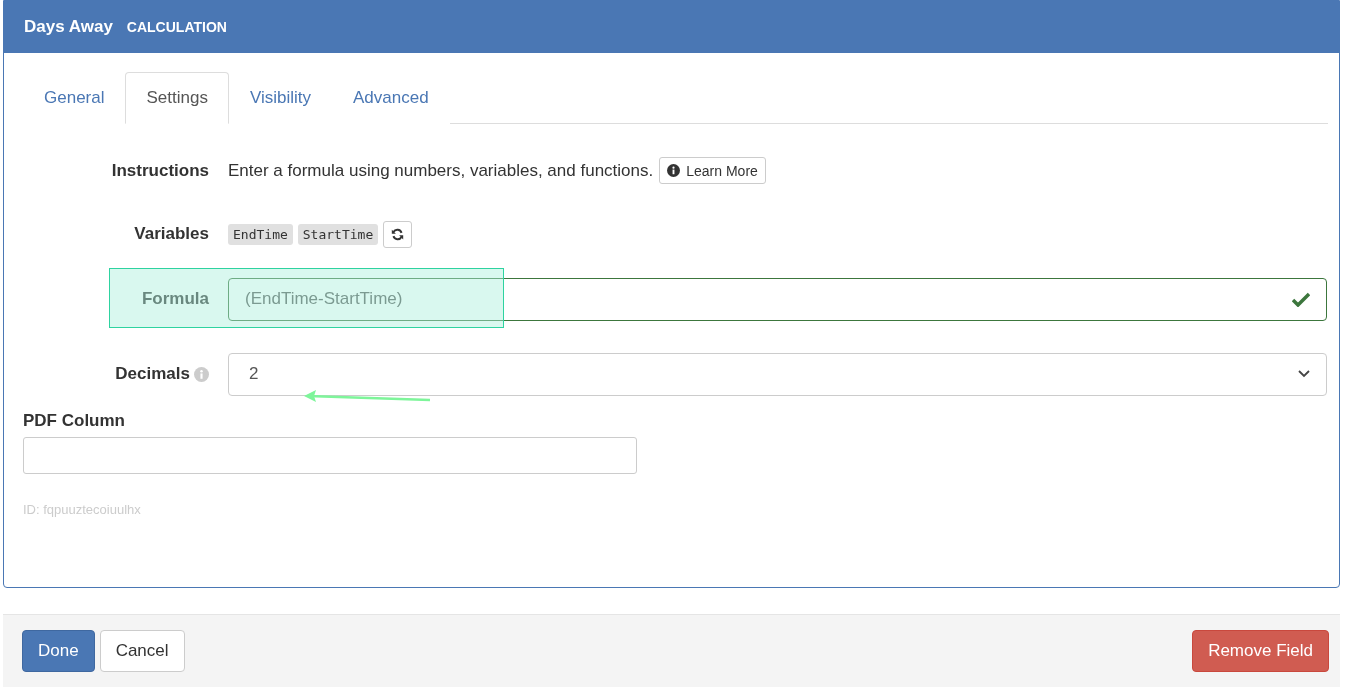 Image resolution: width=1351 pixels, height=687 pixels. What do you see at coordinates (175, 299) in the screenshot?
I see `row-label: Formula` at bounding box center [175, 299].